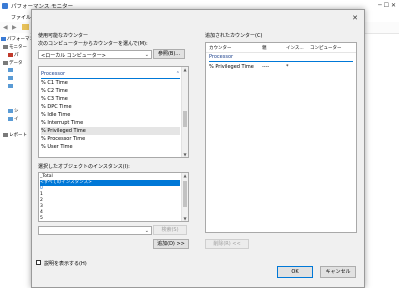  Describe the element at coordinates (65, 264) in the screenshot. I see `show-description-label: 説明を表示する(H)` at that location.